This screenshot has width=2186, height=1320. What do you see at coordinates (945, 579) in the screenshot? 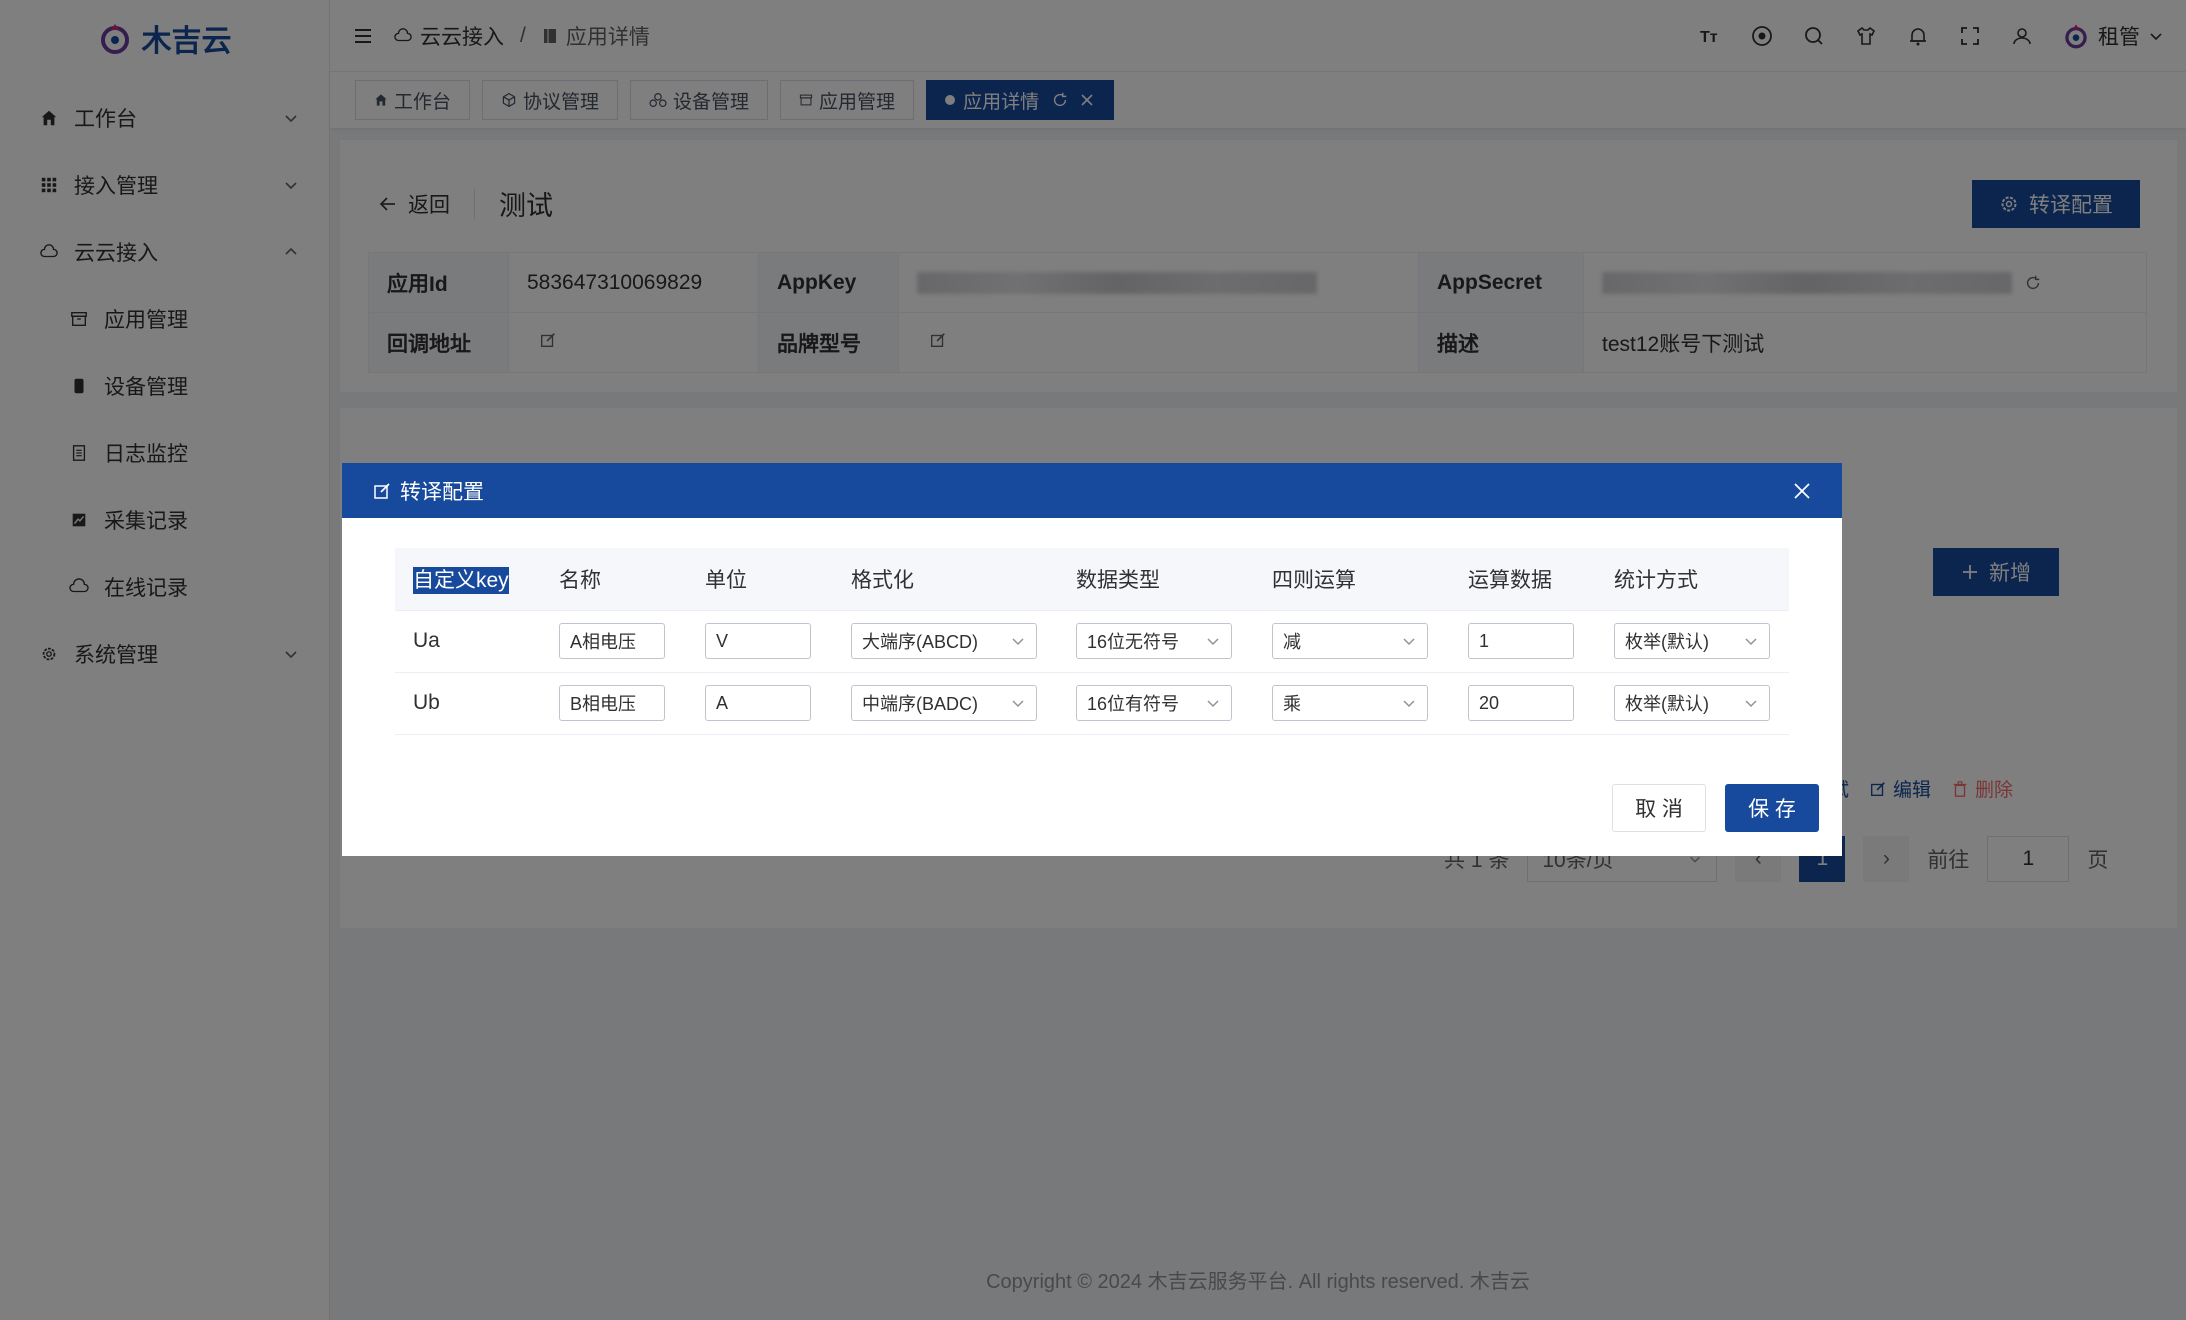
I see `column-header: 格式化` at bounding box center [945, 579].